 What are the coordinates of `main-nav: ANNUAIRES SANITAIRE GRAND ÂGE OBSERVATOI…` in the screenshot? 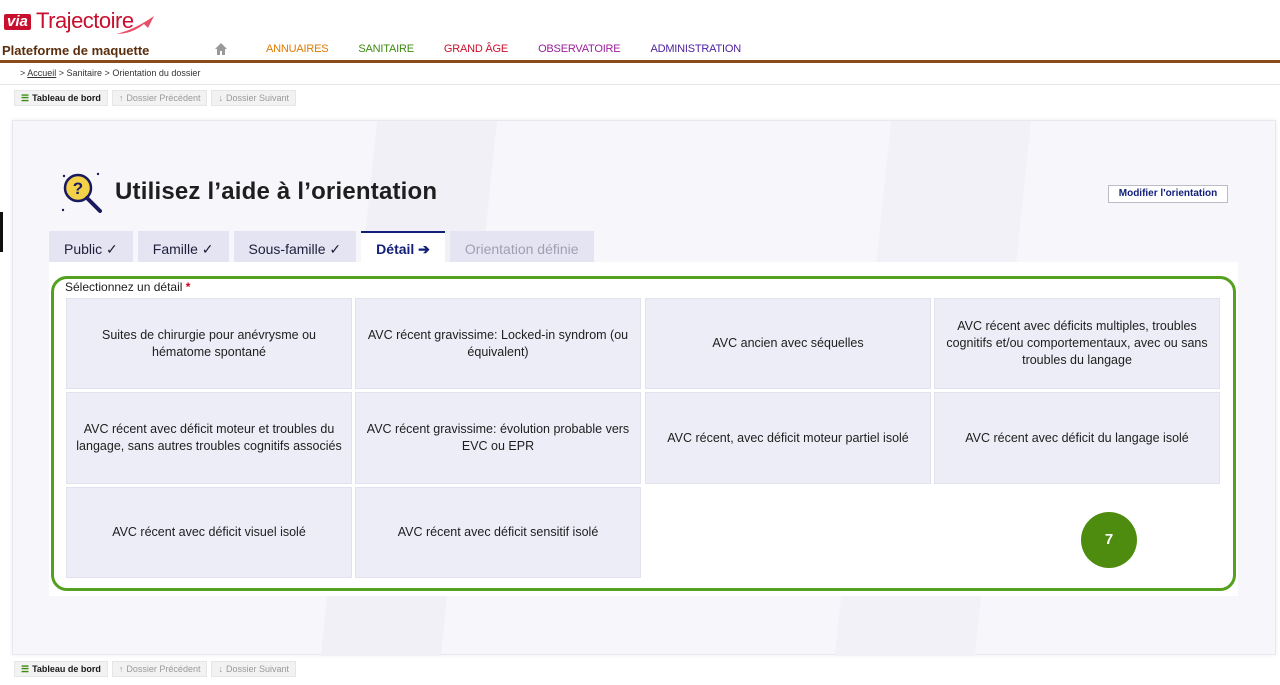 It's located at (492, 49).